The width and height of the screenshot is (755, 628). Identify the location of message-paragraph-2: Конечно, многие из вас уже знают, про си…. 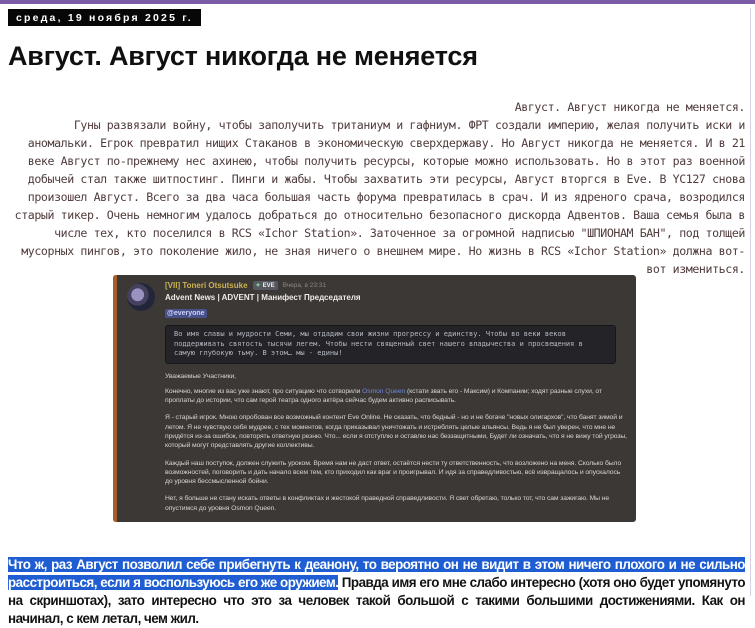
(396, 396).